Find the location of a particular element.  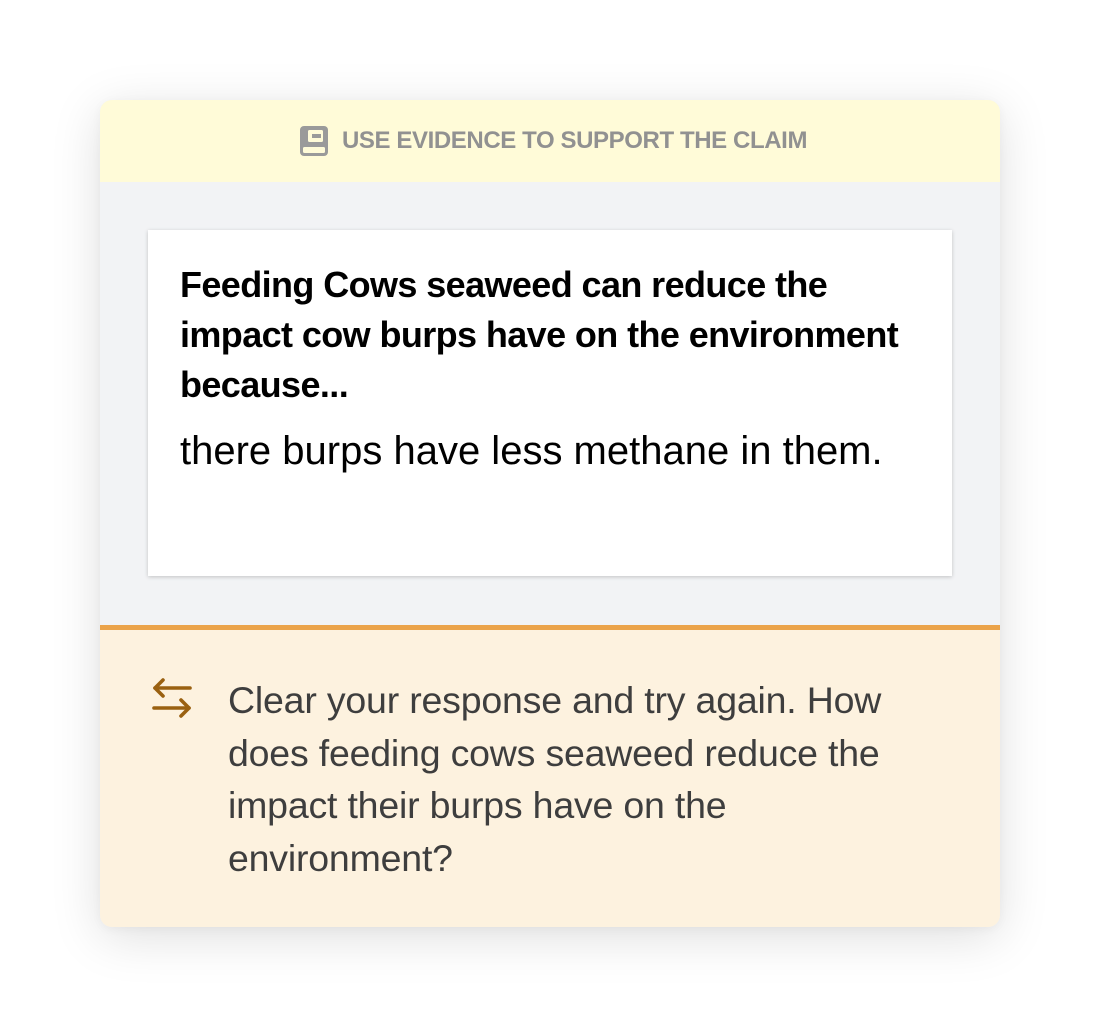

student-response-input: there burps have less methane in them. is located at coordinates (550, 451).